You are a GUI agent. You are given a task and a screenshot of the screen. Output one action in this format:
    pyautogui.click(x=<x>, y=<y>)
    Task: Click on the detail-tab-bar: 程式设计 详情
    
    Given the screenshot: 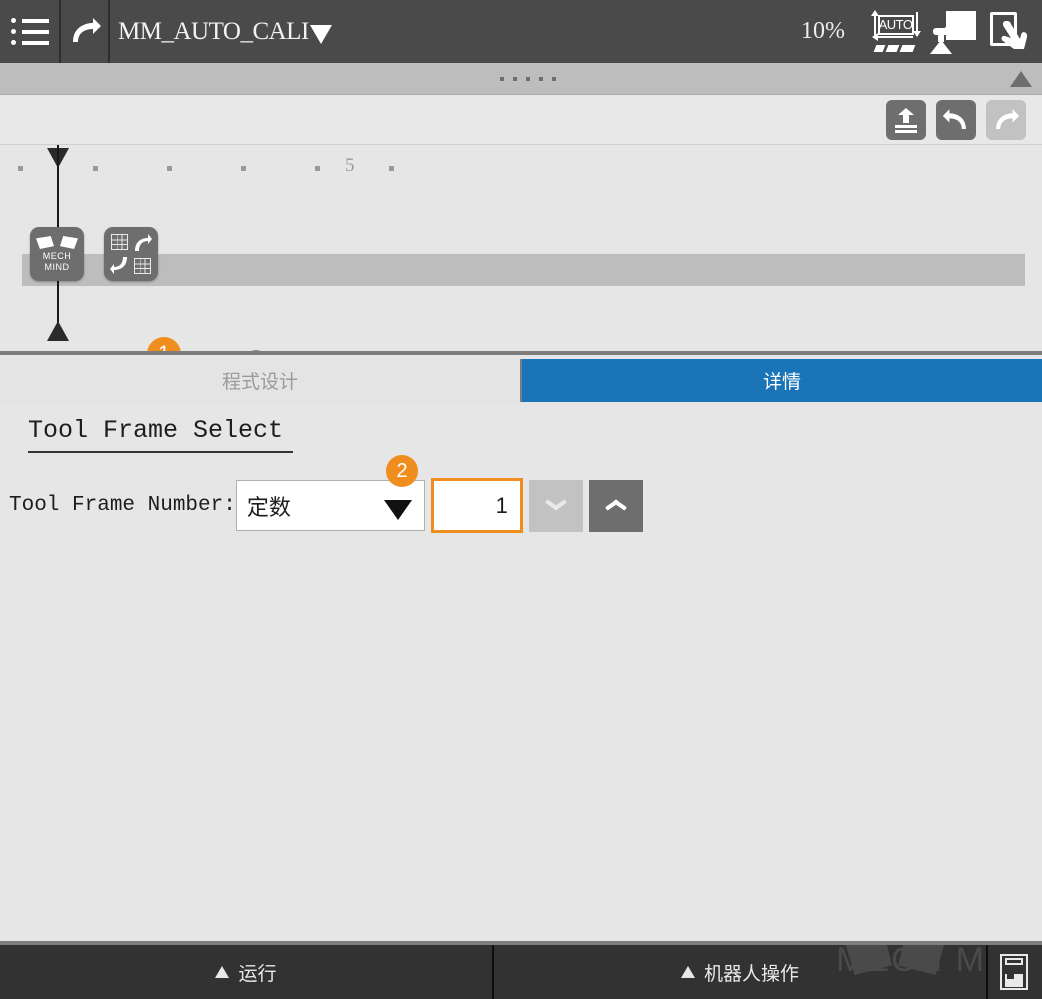 What is the action you would take?
    pyautogui.click(x=521, y=380)
    